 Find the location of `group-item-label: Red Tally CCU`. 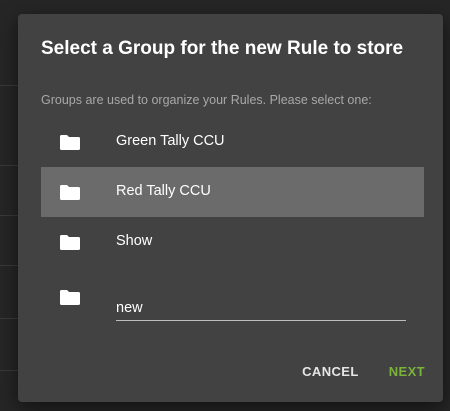

group-item-label: Red Tally CCU is located at coordinates (163, 191).